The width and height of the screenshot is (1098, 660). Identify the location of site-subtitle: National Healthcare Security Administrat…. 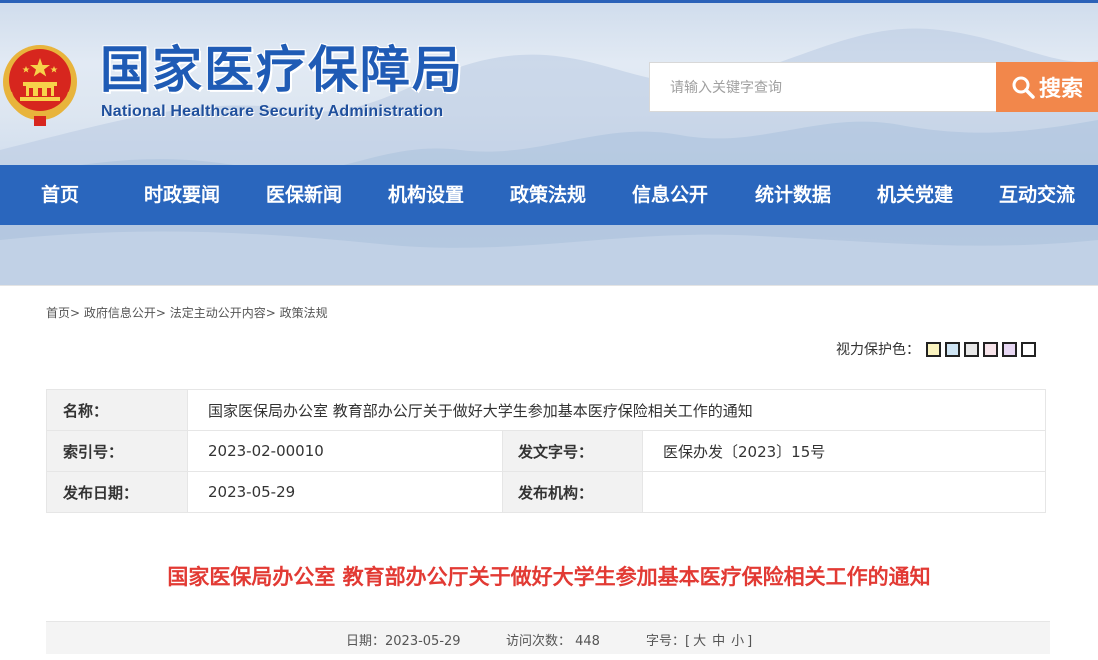
(272, 111).